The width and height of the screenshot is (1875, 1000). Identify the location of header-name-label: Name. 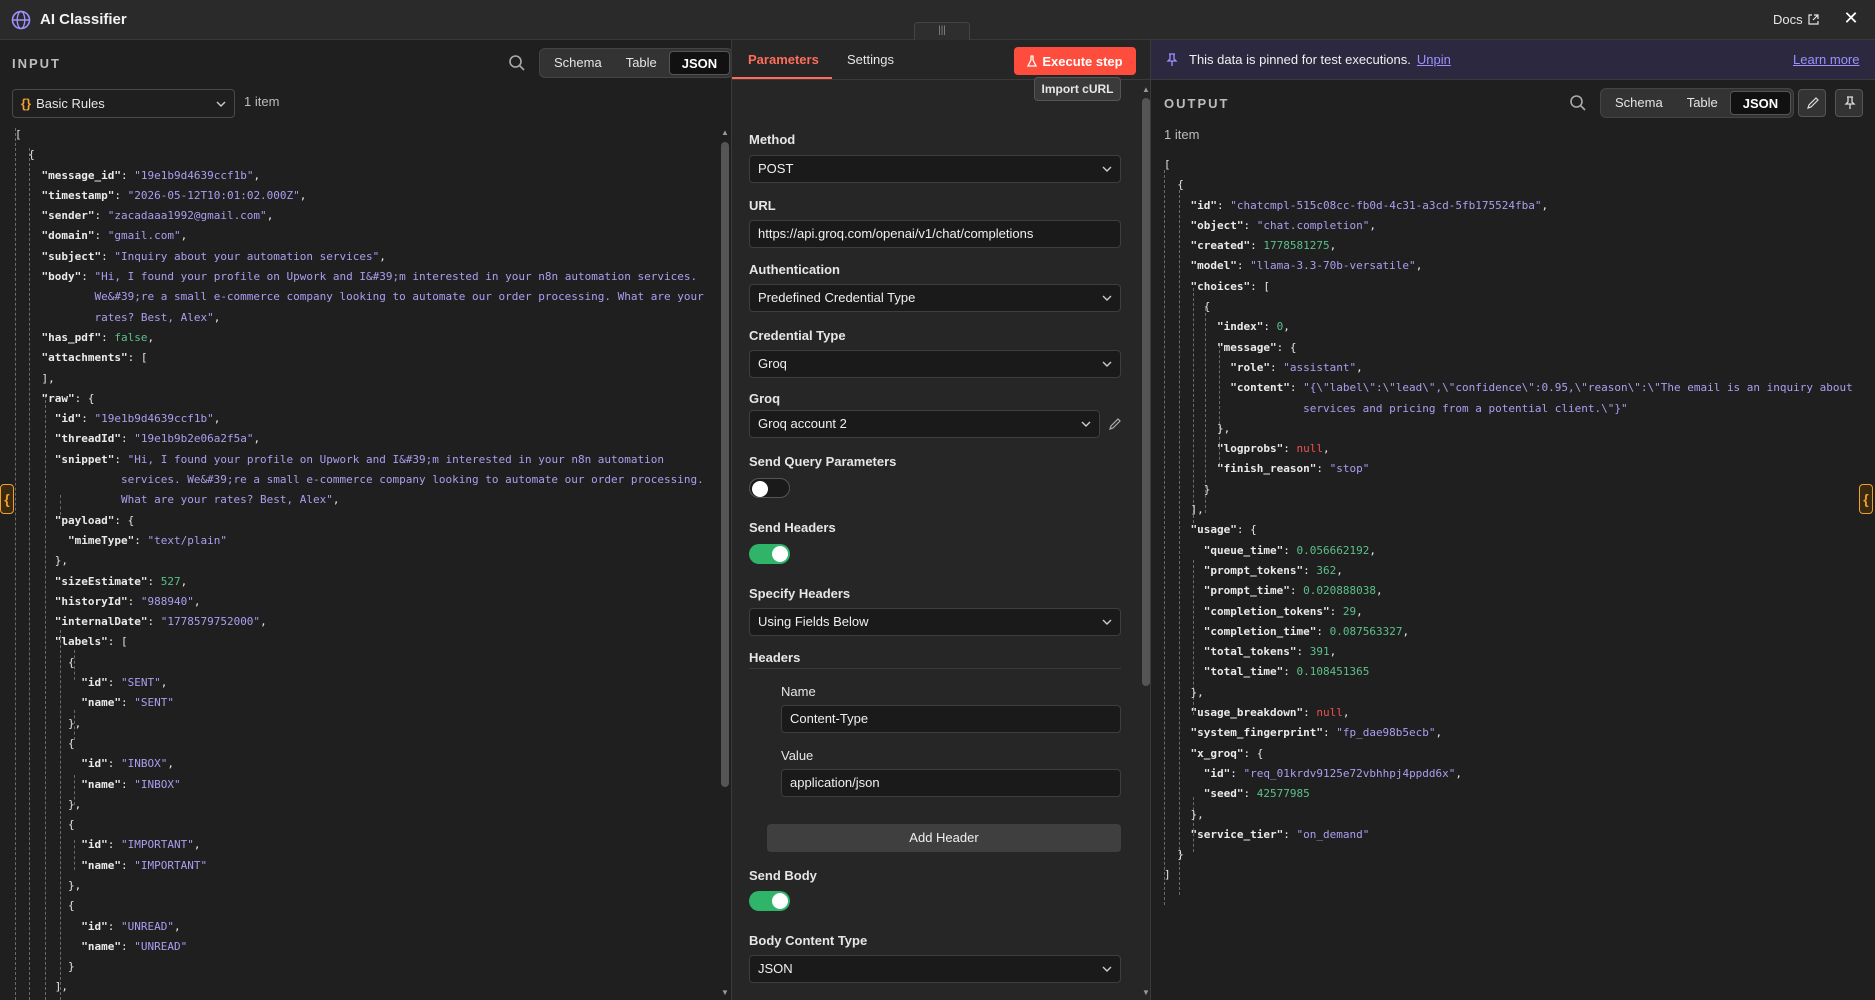
(798, 691).